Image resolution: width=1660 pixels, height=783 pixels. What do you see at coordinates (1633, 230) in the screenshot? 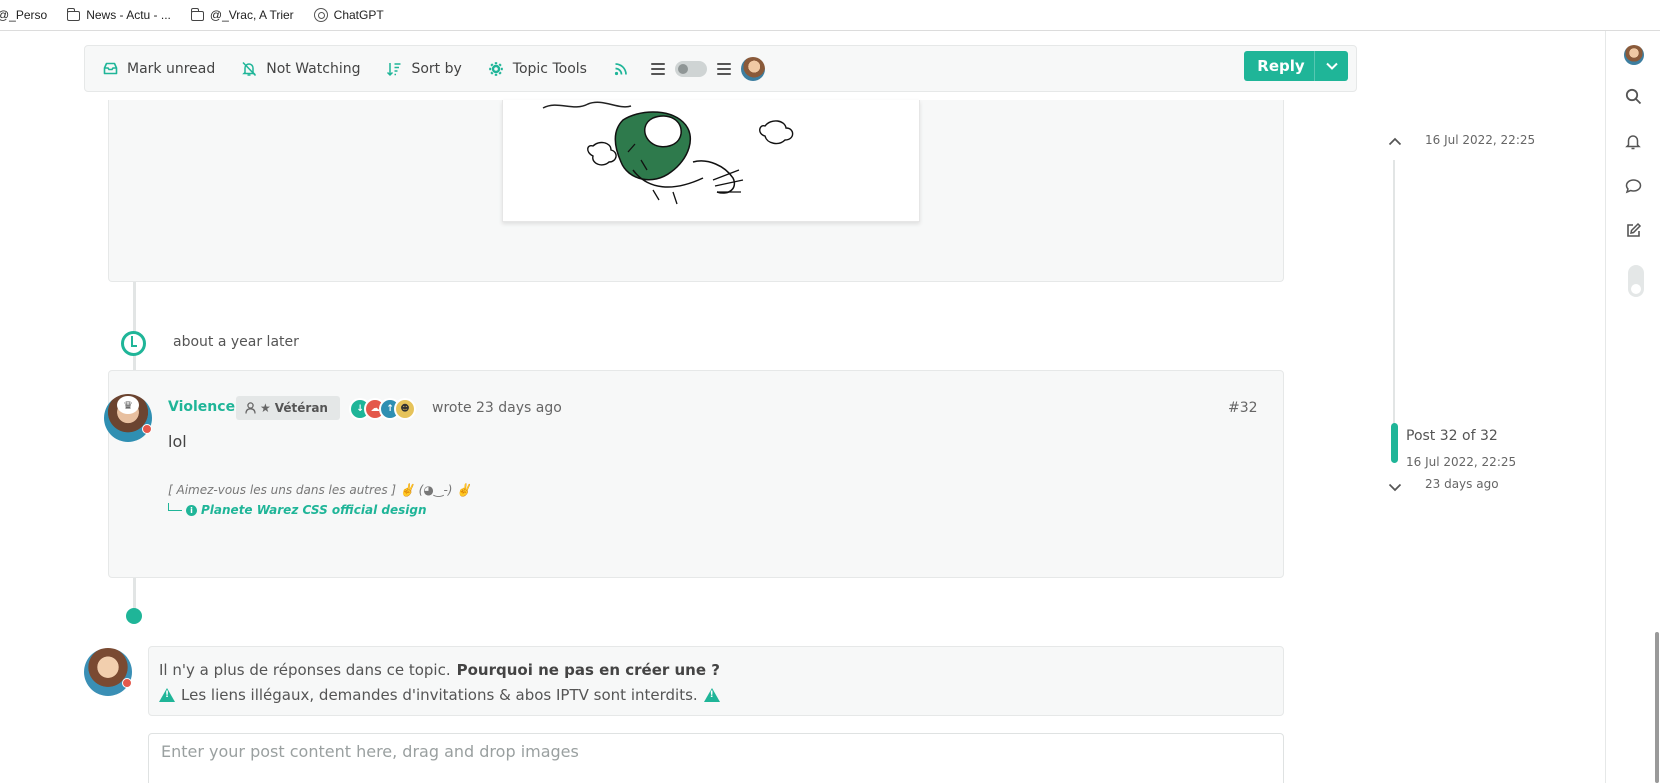
I see `compose-icon` at bounding box center [1633, 230].